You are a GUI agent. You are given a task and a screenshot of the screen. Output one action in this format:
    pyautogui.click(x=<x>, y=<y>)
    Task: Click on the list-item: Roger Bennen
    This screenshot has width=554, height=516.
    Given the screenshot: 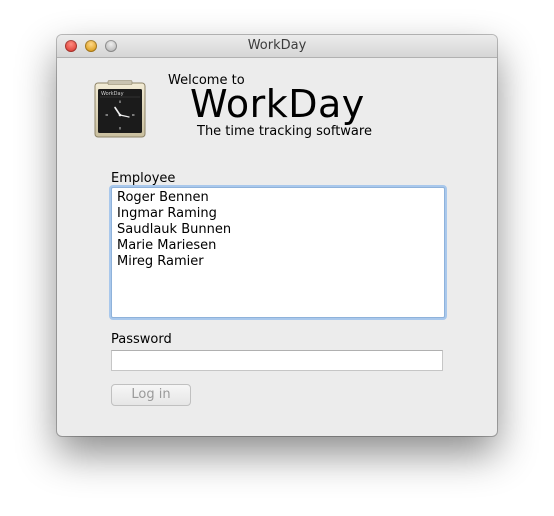 What is the action you would take?
    pyautogui.click(x=163, y=198)
    